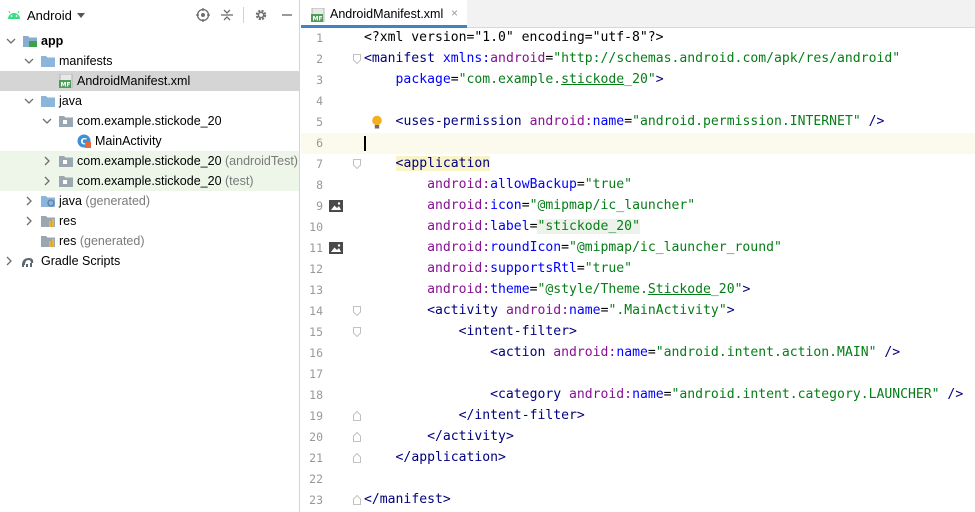  What do you see at coordinates (316, 395) in the screenshot?
I see `line-number: 18` at bounding box center [316, 395].